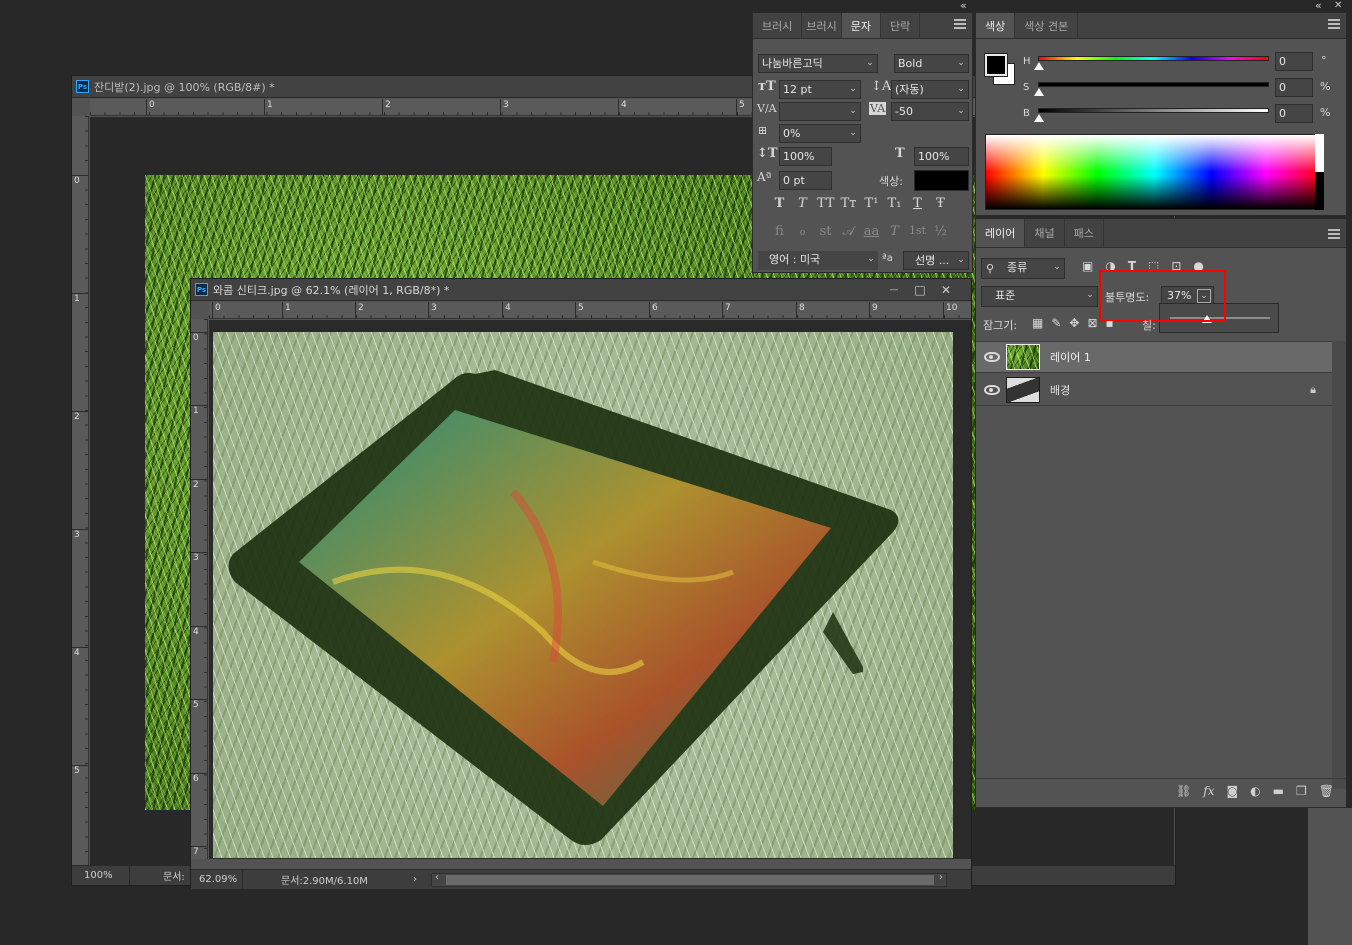 This screenshot has width=1352, height=945. Describe the element at coordinates (930, 111) in the screenshot. I see `tracking-field: -50 ⌄` at that location.